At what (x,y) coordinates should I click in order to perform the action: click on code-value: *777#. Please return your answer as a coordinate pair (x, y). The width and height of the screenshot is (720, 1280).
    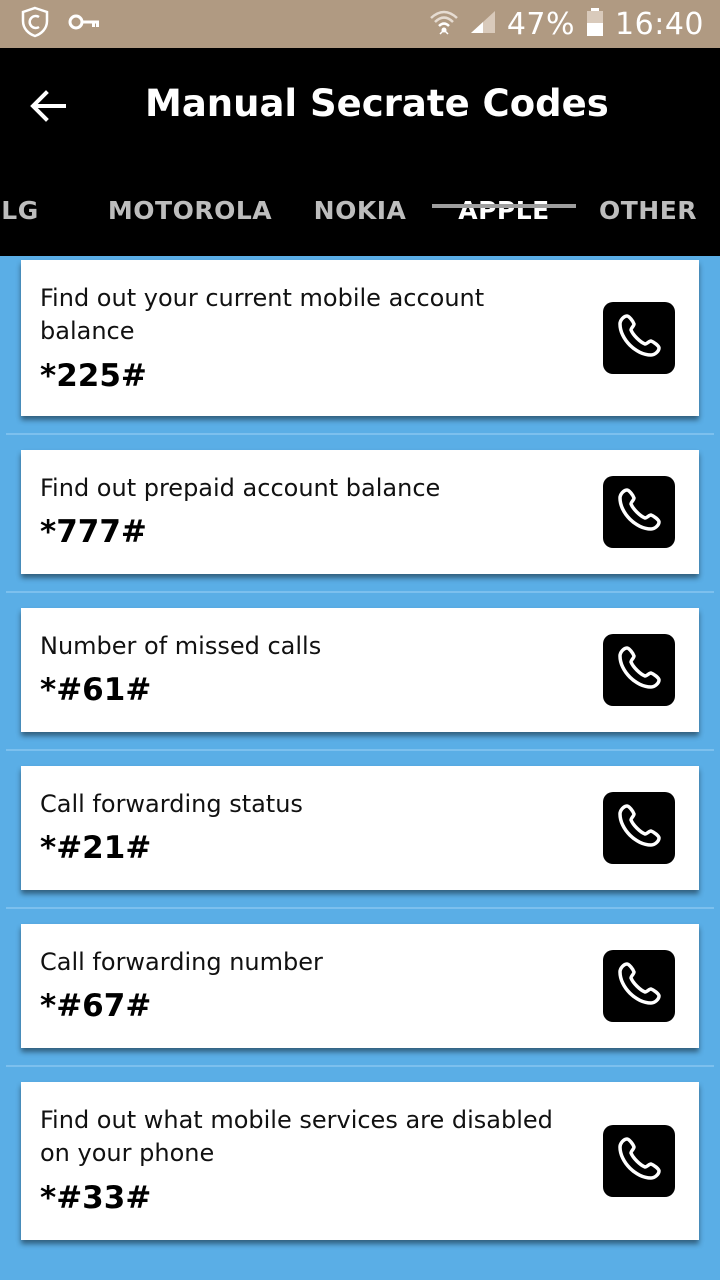
    Looking at the image, I should click on (93, 532).